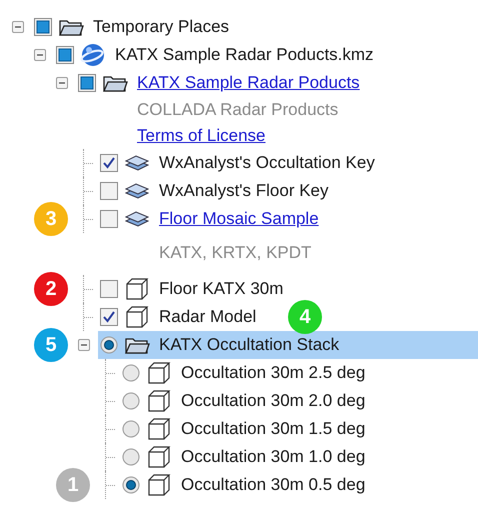 This screenshot has width=478, height=523. I want to click on globe-icon, so click(93, 55).